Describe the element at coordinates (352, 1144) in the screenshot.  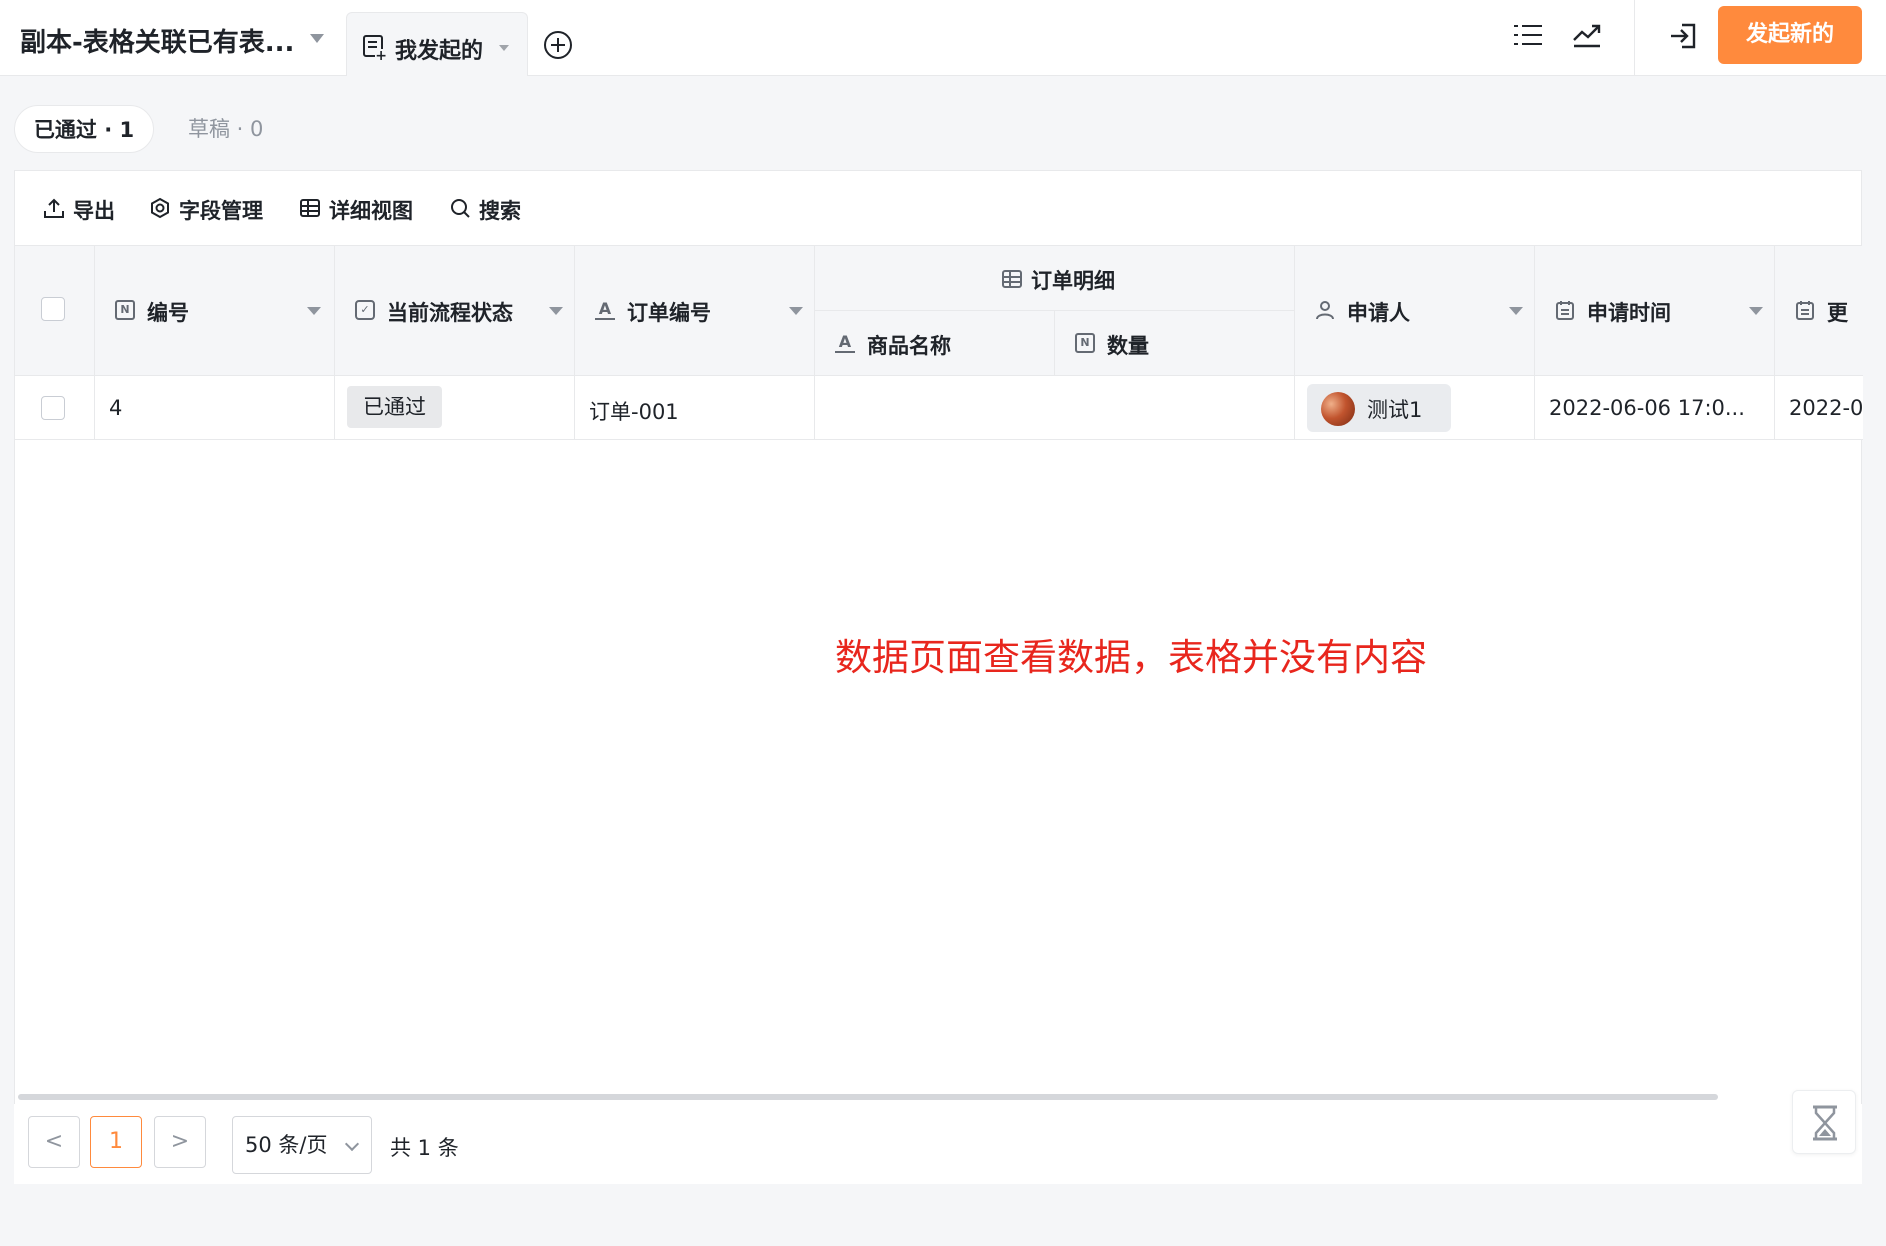
I see `chevron-down-icon` at that location.